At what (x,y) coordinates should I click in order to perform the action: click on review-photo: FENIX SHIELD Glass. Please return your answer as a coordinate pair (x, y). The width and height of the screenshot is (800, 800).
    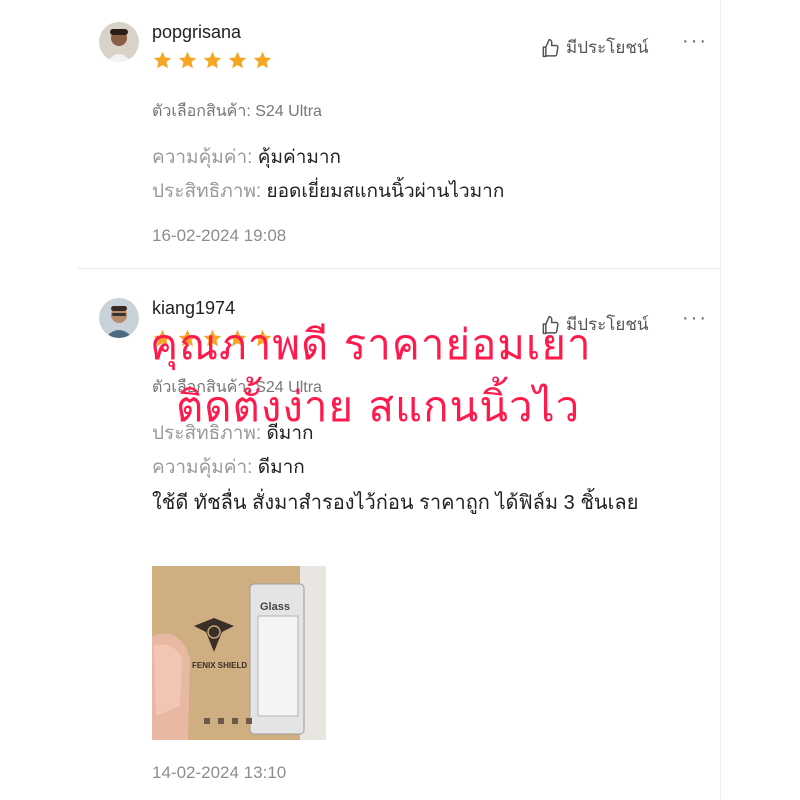
    Looking at the image, I should click on (239, 653).